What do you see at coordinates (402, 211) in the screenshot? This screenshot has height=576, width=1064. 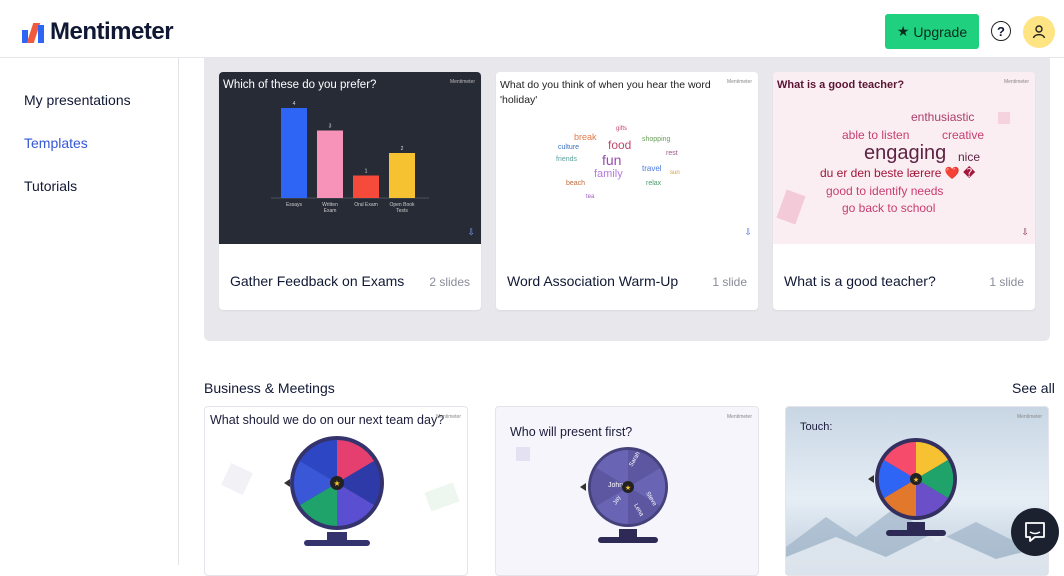 I see `chart-category-label: Tests` at bounding box center [402, 211].